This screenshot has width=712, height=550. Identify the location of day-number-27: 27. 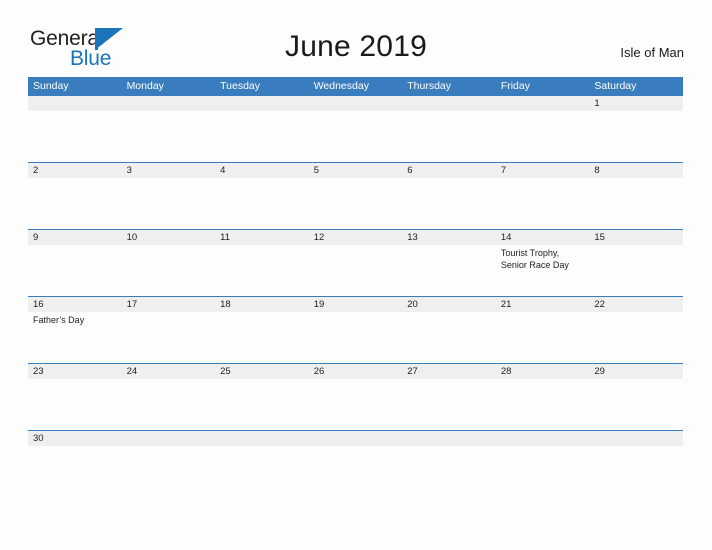
(449, 371).